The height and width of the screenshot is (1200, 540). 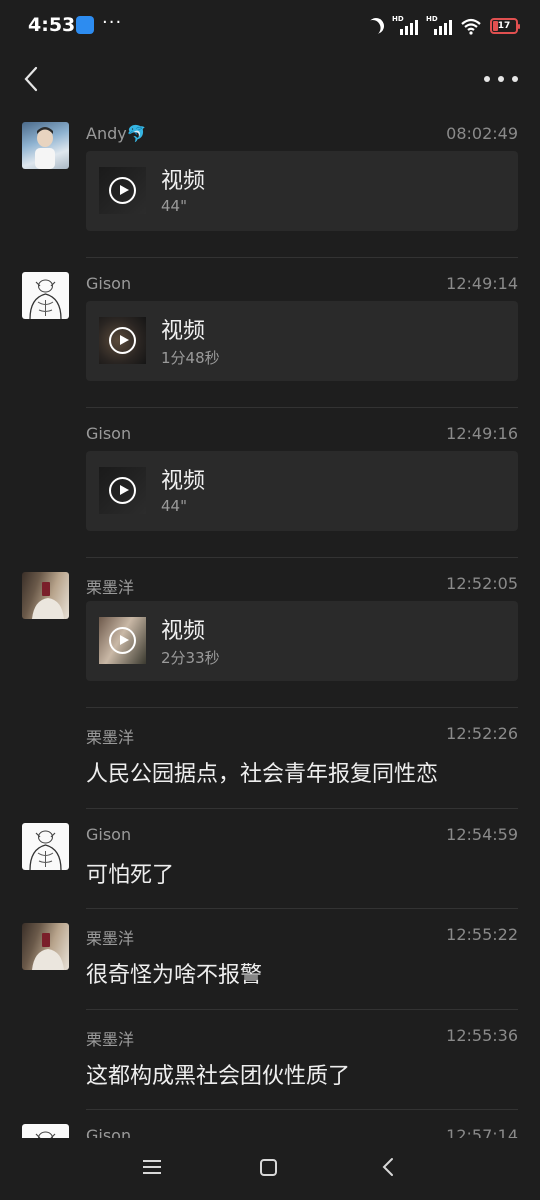 I want to click on back-button, so click(x=31, y=79).